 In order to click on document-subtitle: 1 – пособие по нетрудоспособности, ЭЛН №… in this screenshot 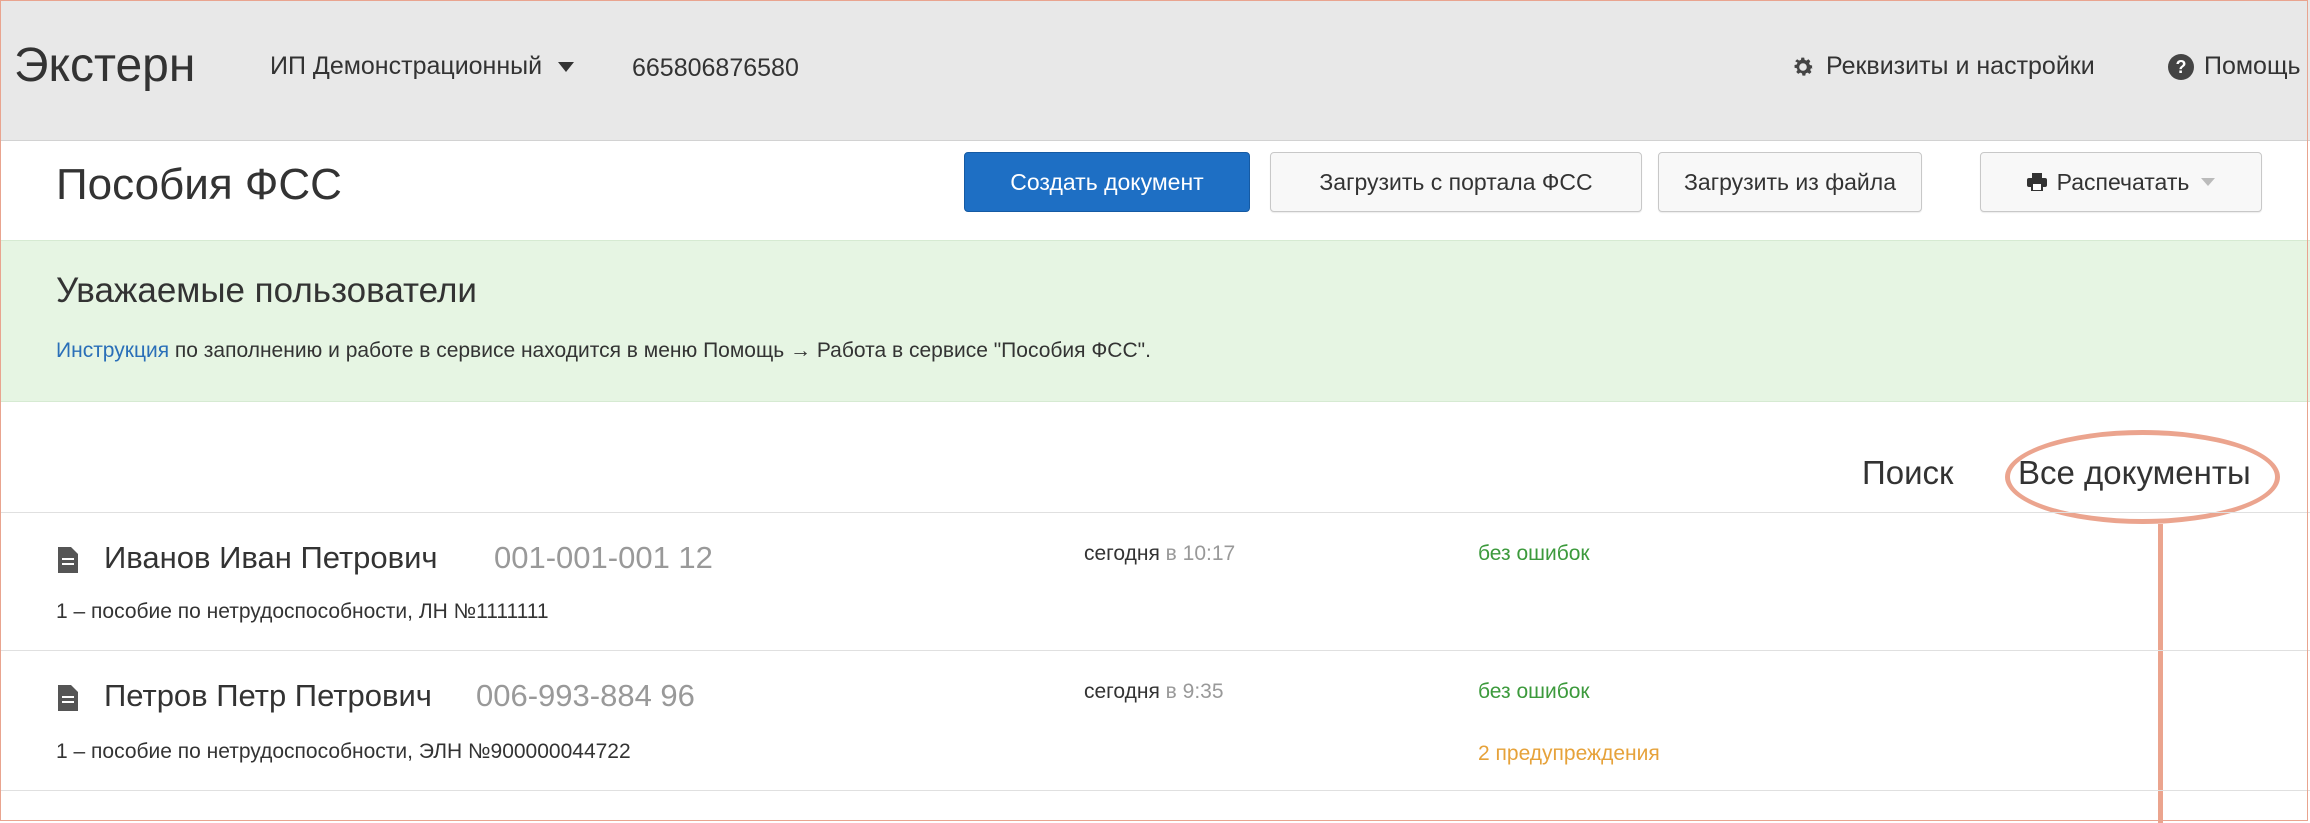, I will do `click(343, 751)`.